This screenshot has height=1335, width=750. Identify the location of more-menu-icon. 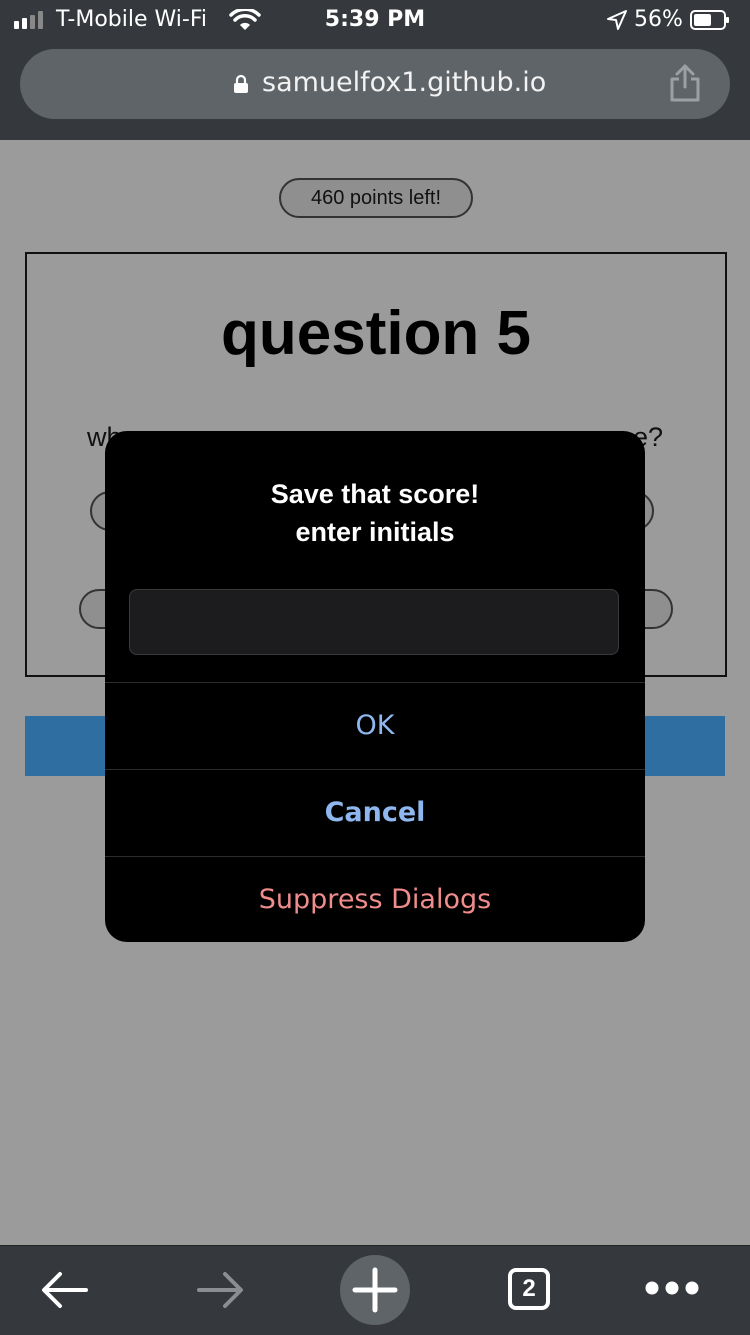
(672, 1288).